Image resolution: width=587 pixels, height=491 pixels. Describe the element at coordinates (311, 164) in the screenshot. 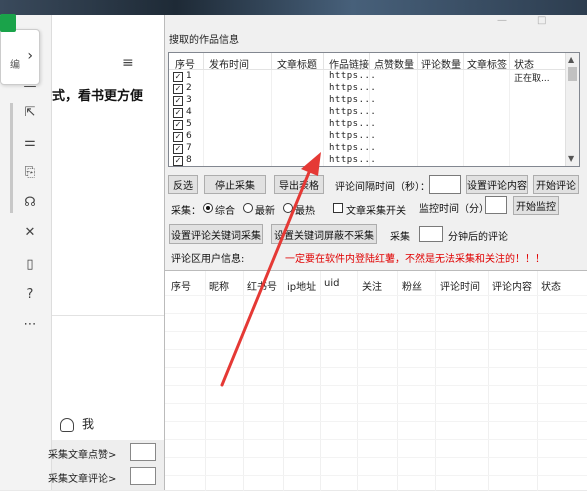

I see `arrow-head` at that location.